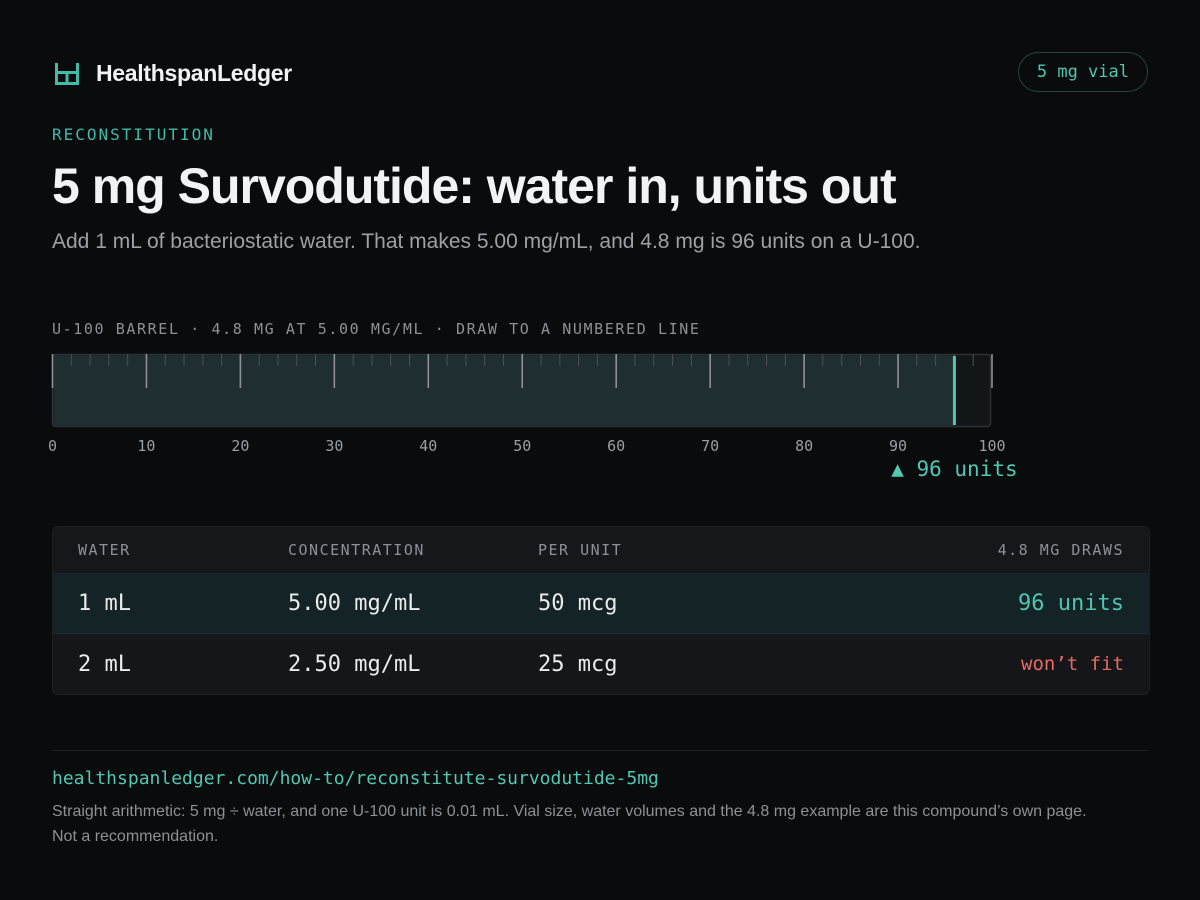  What do you see at coordinates (898, 446) in the screenshot?
I see `tick-label: 90` at bounding box center [898, 446].